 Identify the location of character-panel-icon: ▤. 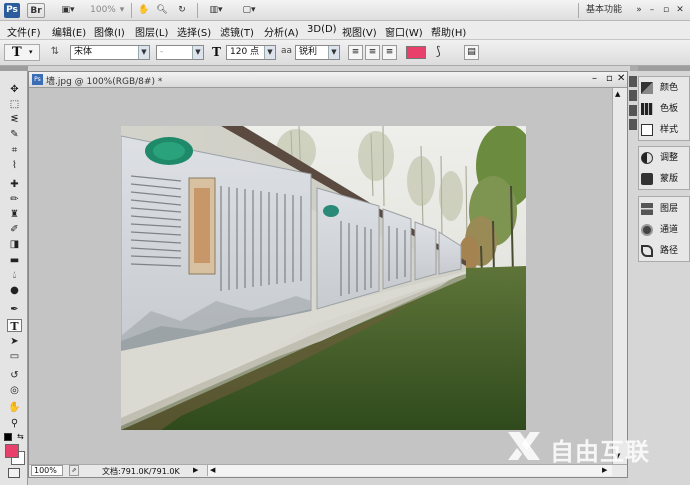
(471, 52).